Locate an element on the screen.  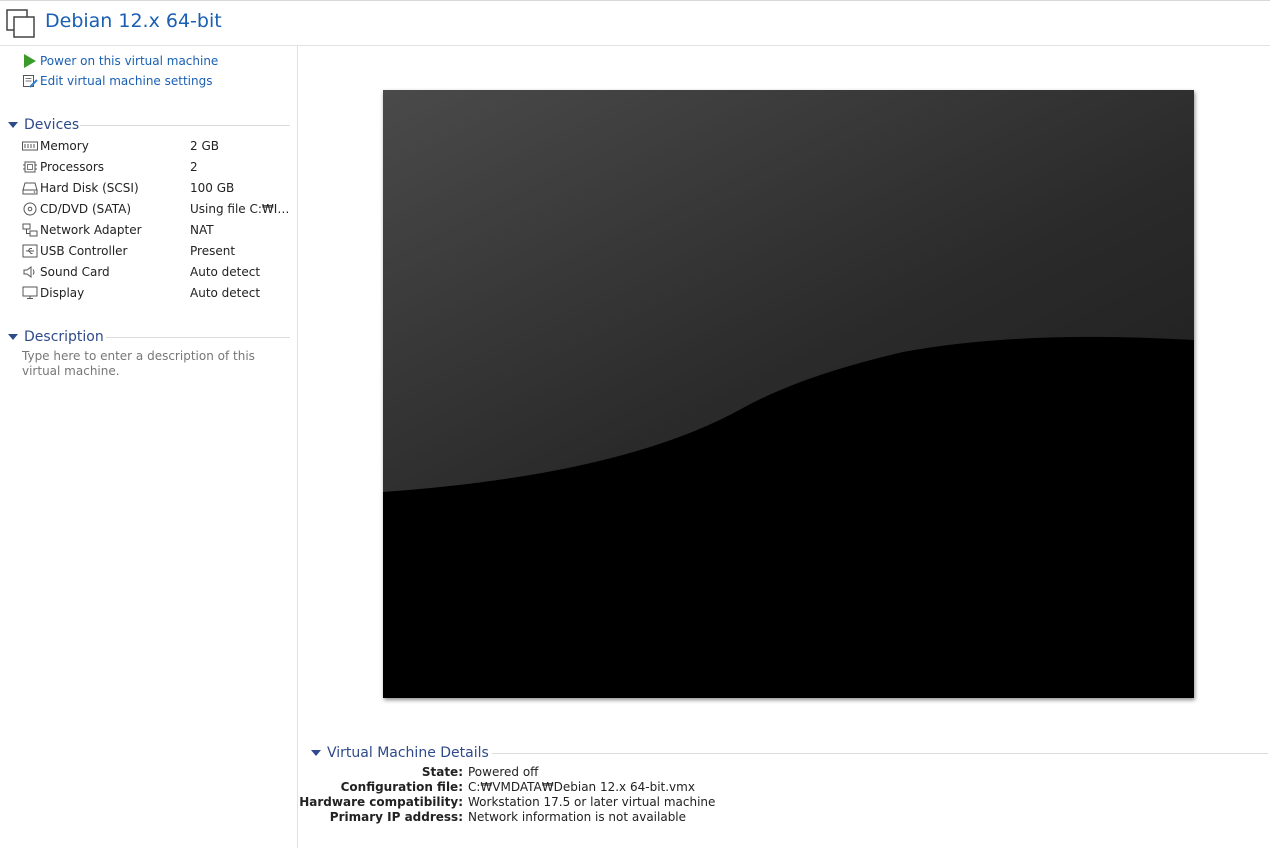
device-name: Network Adapter is located at coordinates (91, 230).